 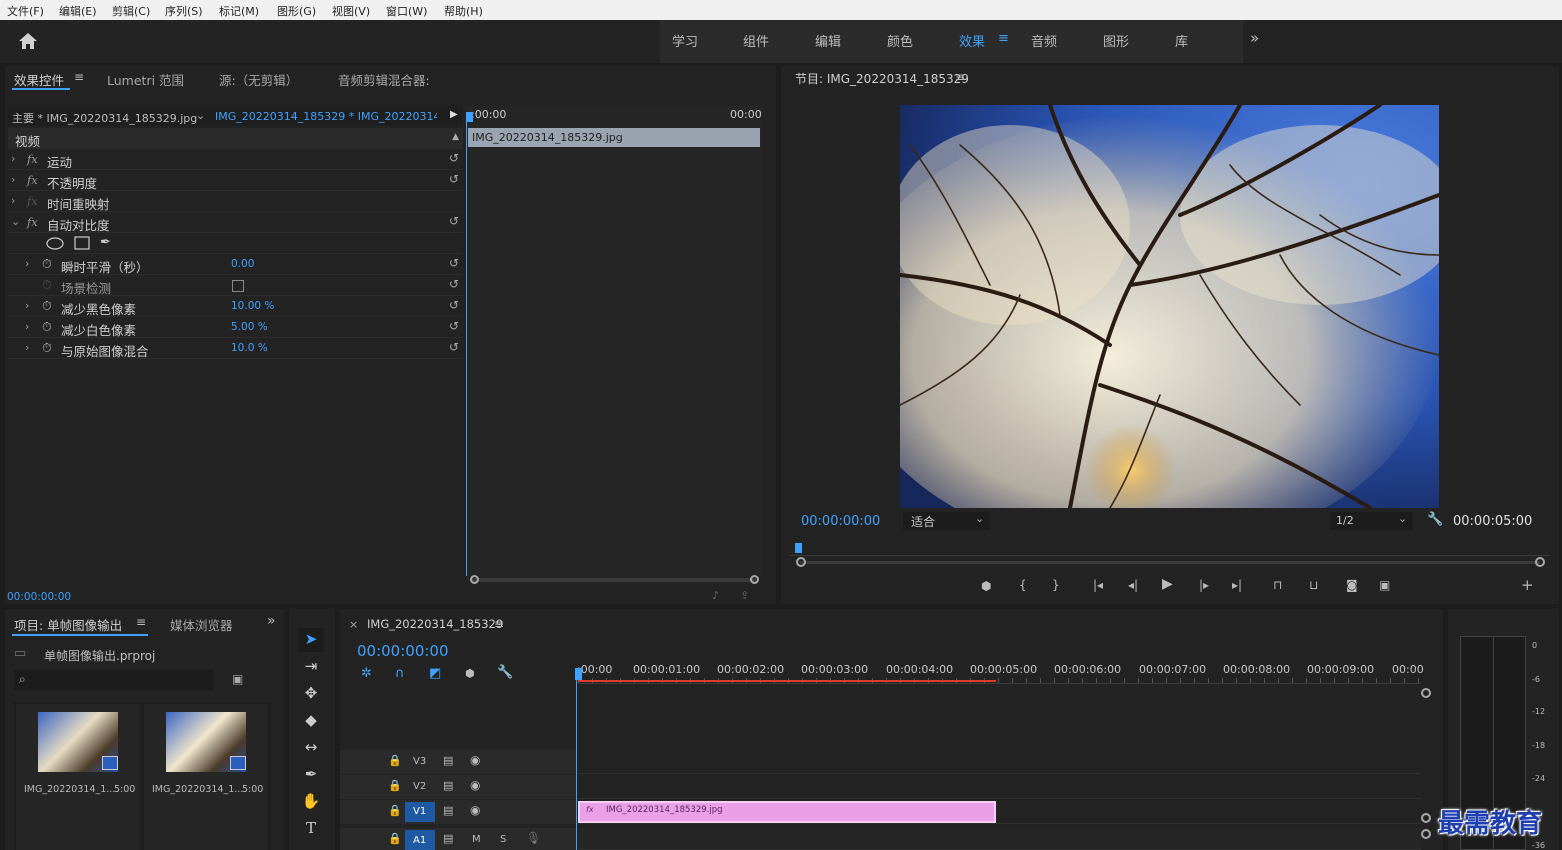 I want to click on hand-tool-icon: ✋, so click(x=311, y=801).